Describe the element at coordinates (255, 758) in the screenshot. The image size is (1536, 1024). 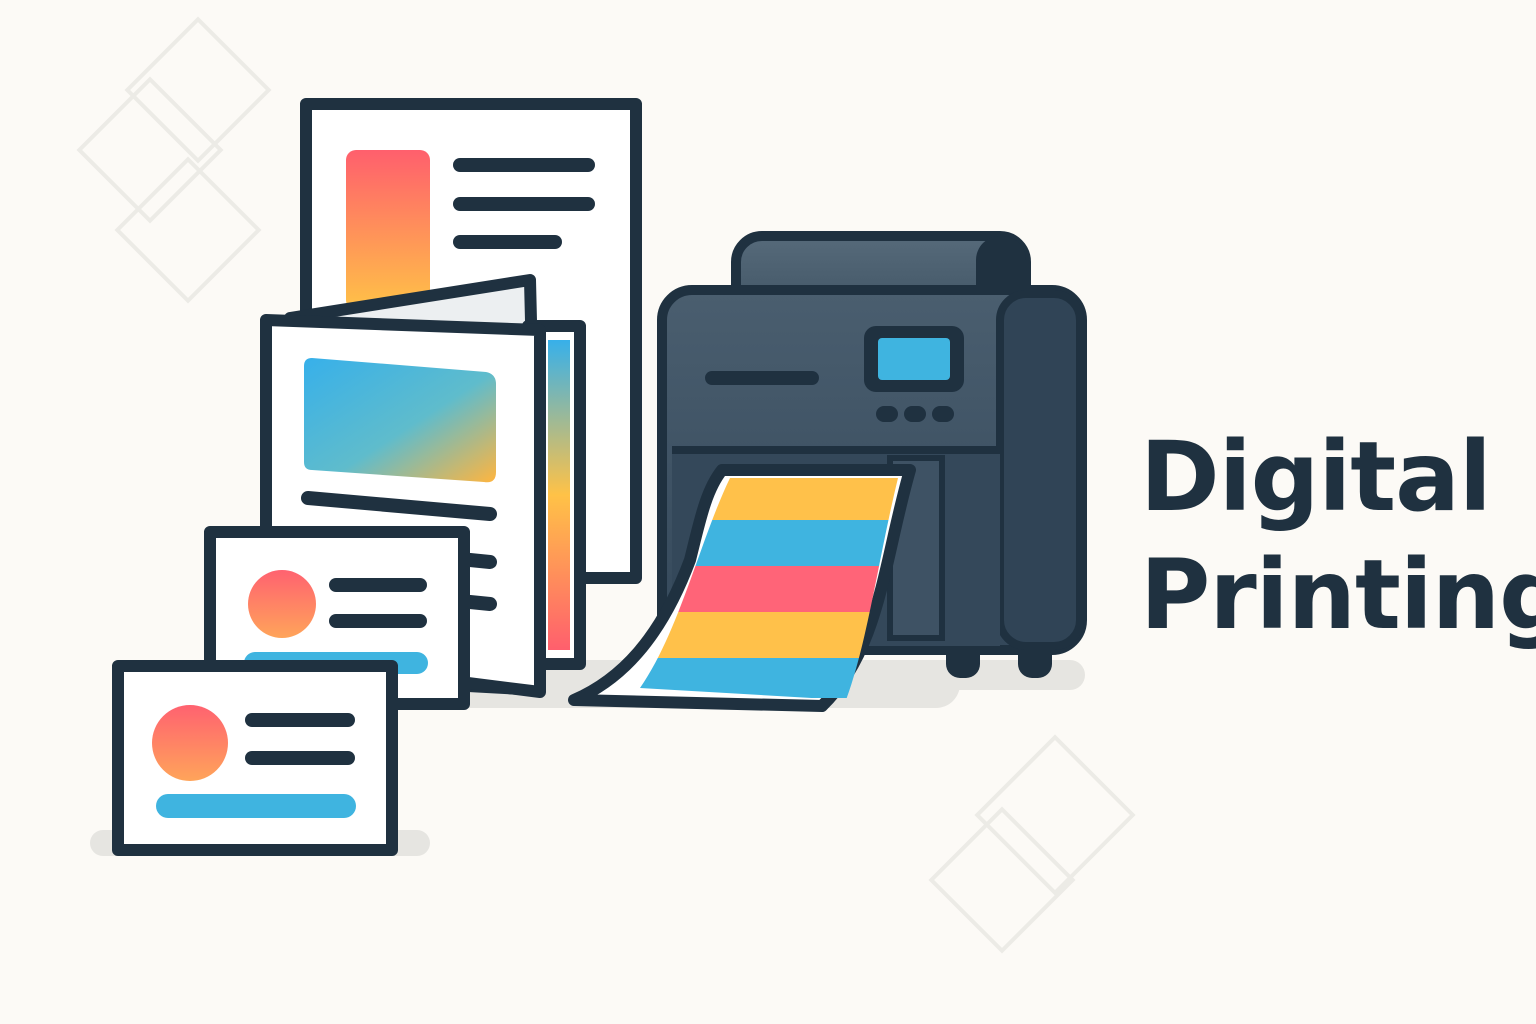
I see `business-card-front-icon` at that location.